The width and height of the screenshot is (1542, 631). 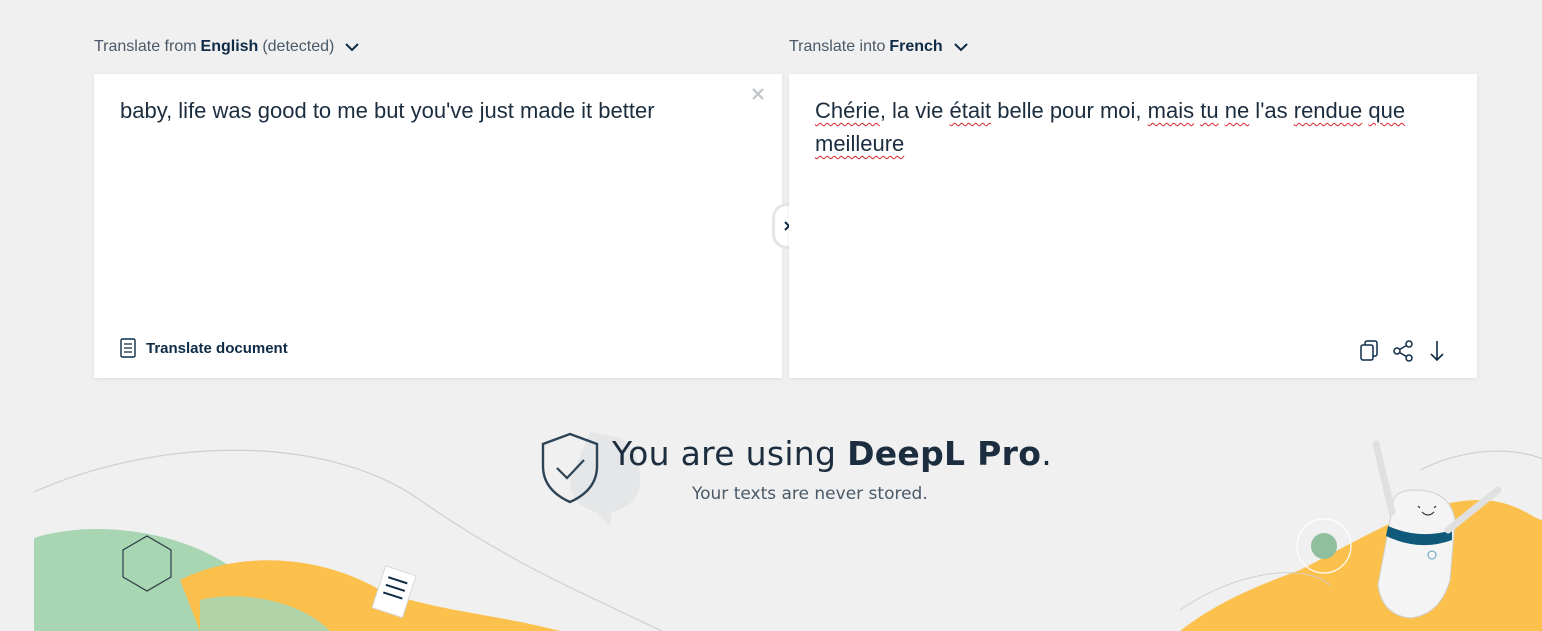 What do you see at coordinates (1046, 453) in the screenshot?
I see `pro-title-suffix: .` at bounding box center [1046, 453].